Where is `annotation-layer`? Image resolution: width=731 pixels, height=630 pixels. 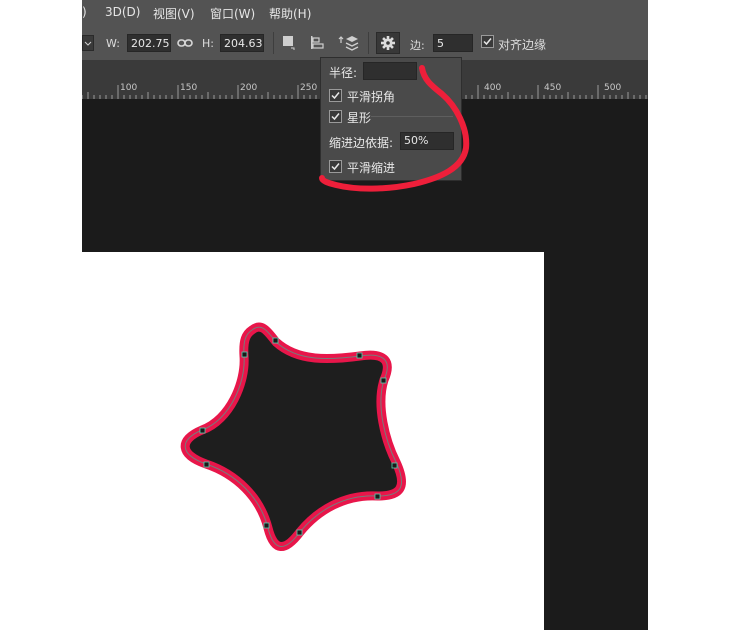
annotation-layer is located at coordinates (394, 128).